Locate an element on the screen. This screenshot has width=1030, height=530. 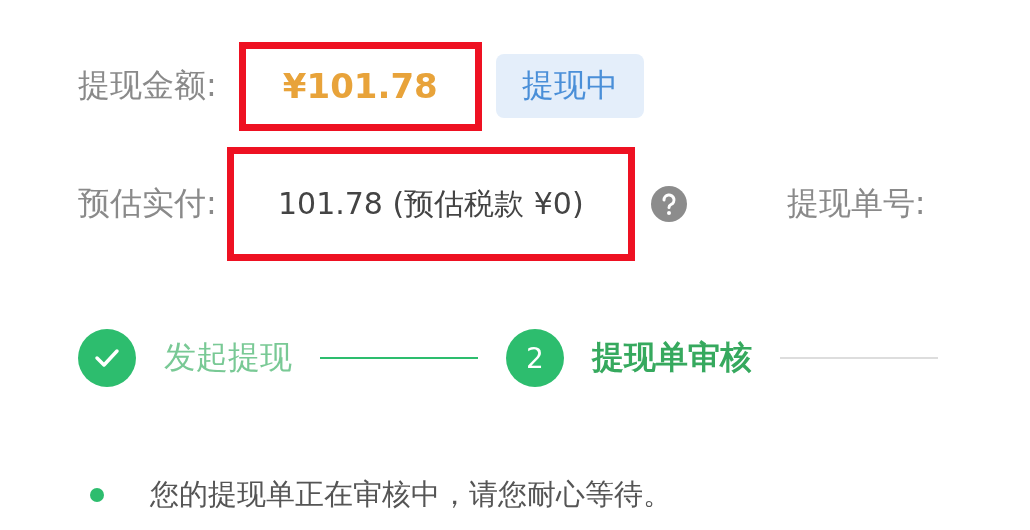
field-label: 提现单号: is located at coordinates (856, 203).